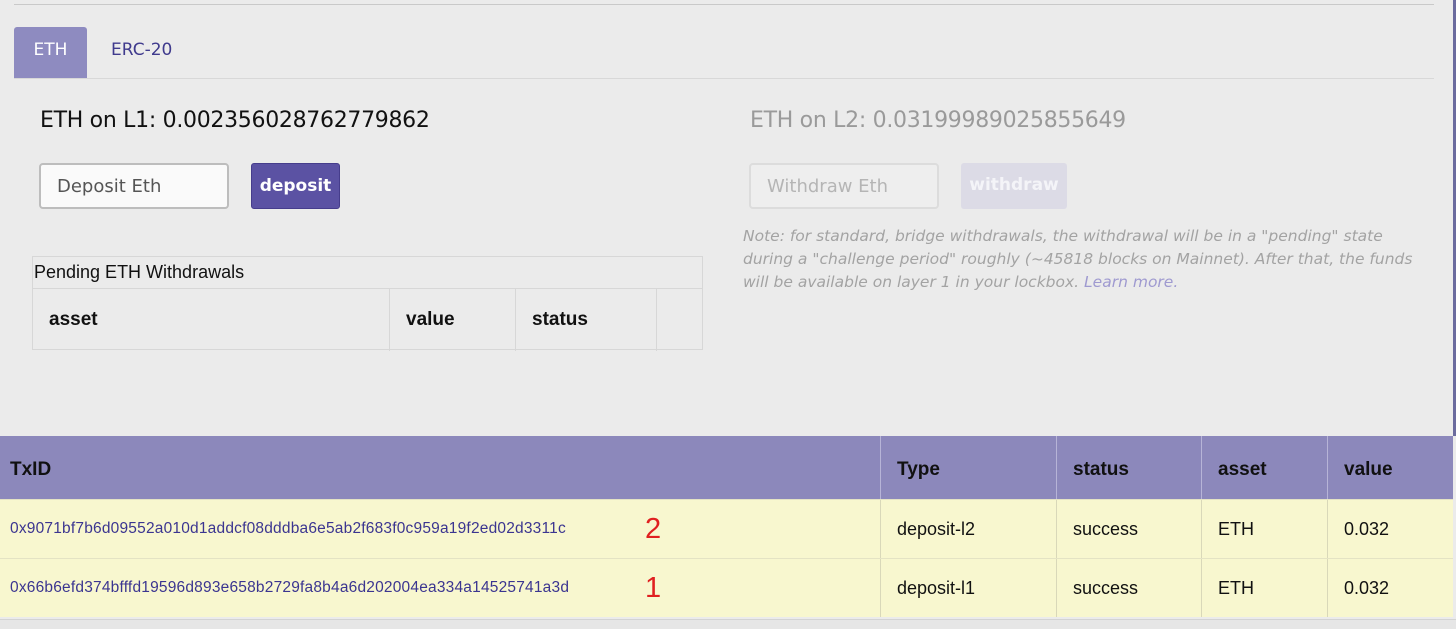 The width and height of the screenshot is (1456, 629). Describe the element at coordinates (295, 186) in the screenshot. I see `deposit-button: deposit` at that location.